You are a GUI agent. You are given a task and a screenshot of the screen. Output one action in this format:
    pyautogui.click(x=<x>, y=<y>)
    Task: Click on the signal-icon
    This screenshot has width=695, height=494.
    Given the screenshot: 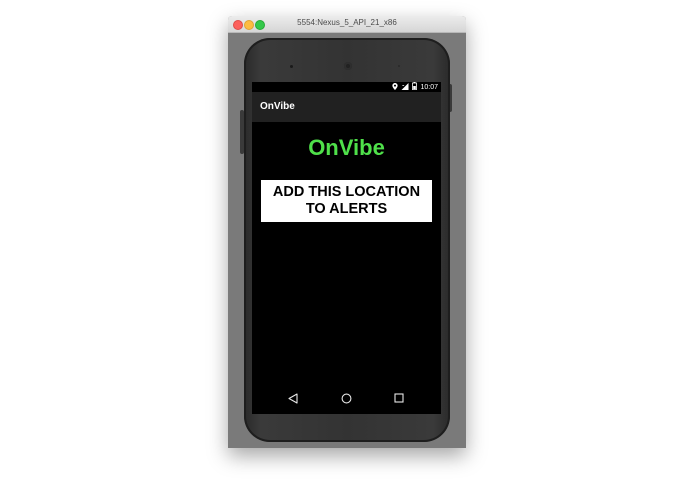 What is the action you would take?
    pyautogui.click(x=405, y=87)
    